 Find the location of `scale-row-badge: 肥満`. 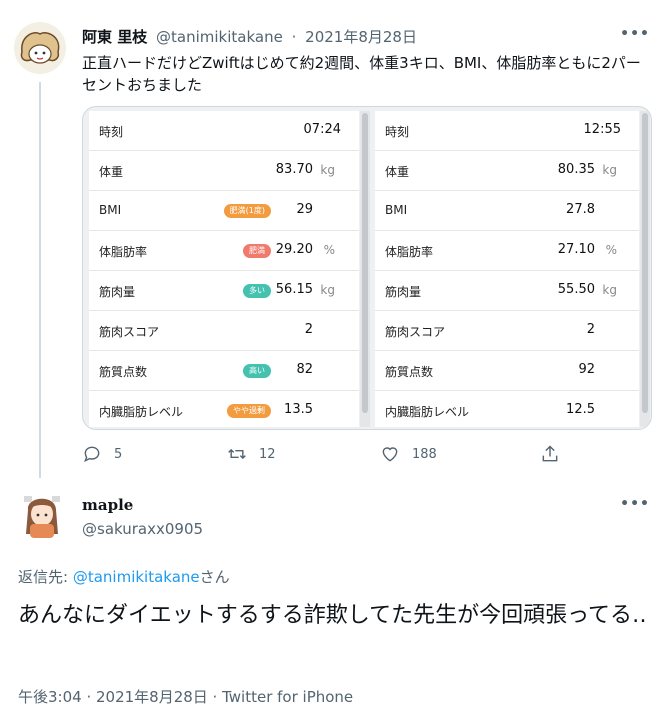

scale-row-badge: 肥満 is located at coordinates (257, 251).